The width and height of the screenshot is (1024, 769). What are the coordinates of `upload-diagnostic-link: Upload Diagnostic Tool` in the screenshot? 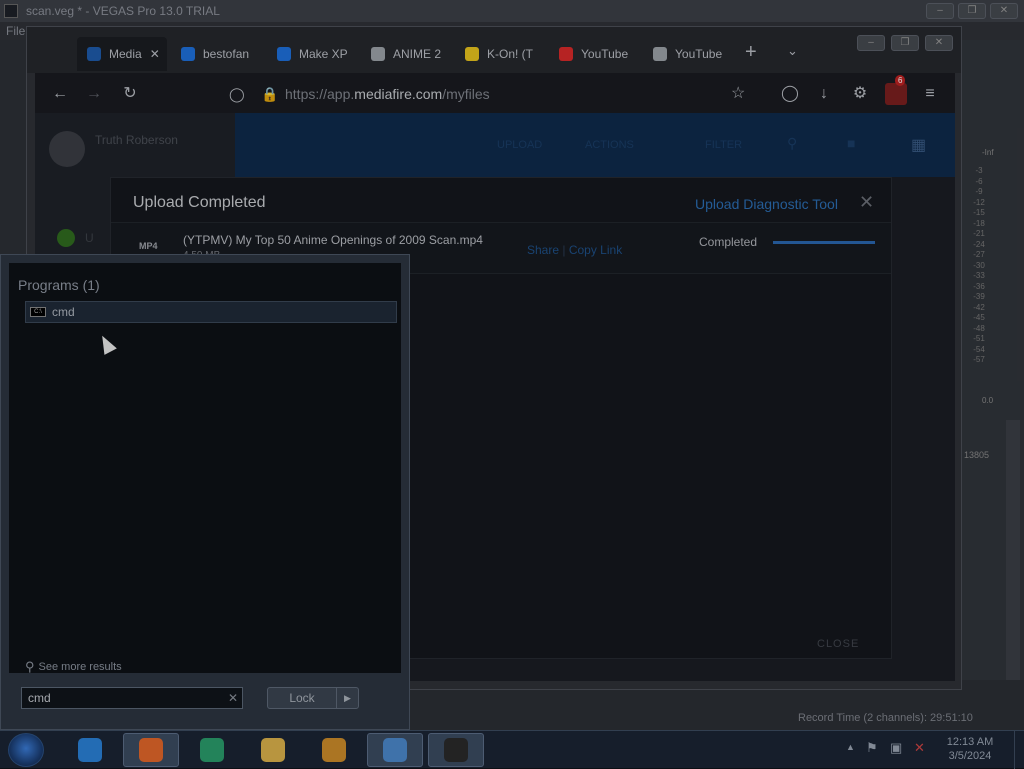 It's located at (766, 204).